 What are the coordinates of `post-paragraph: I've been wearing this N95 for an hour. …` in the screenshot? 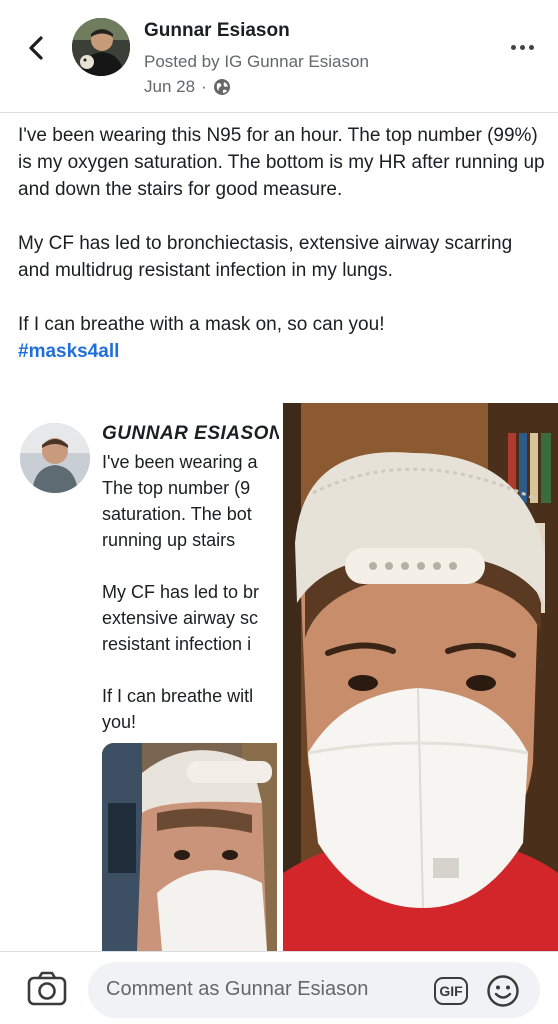 It's located at (281, 162).